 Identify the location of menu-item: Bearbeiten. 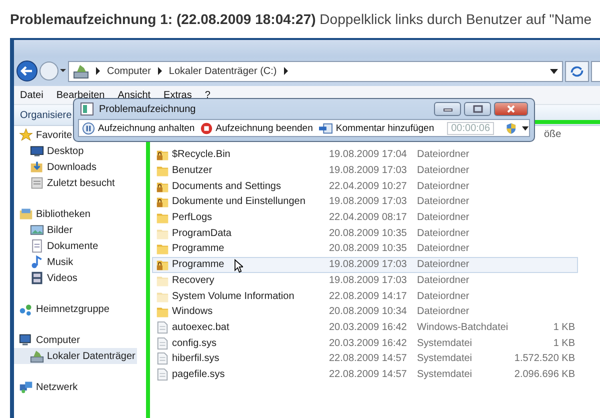
(80, 95).